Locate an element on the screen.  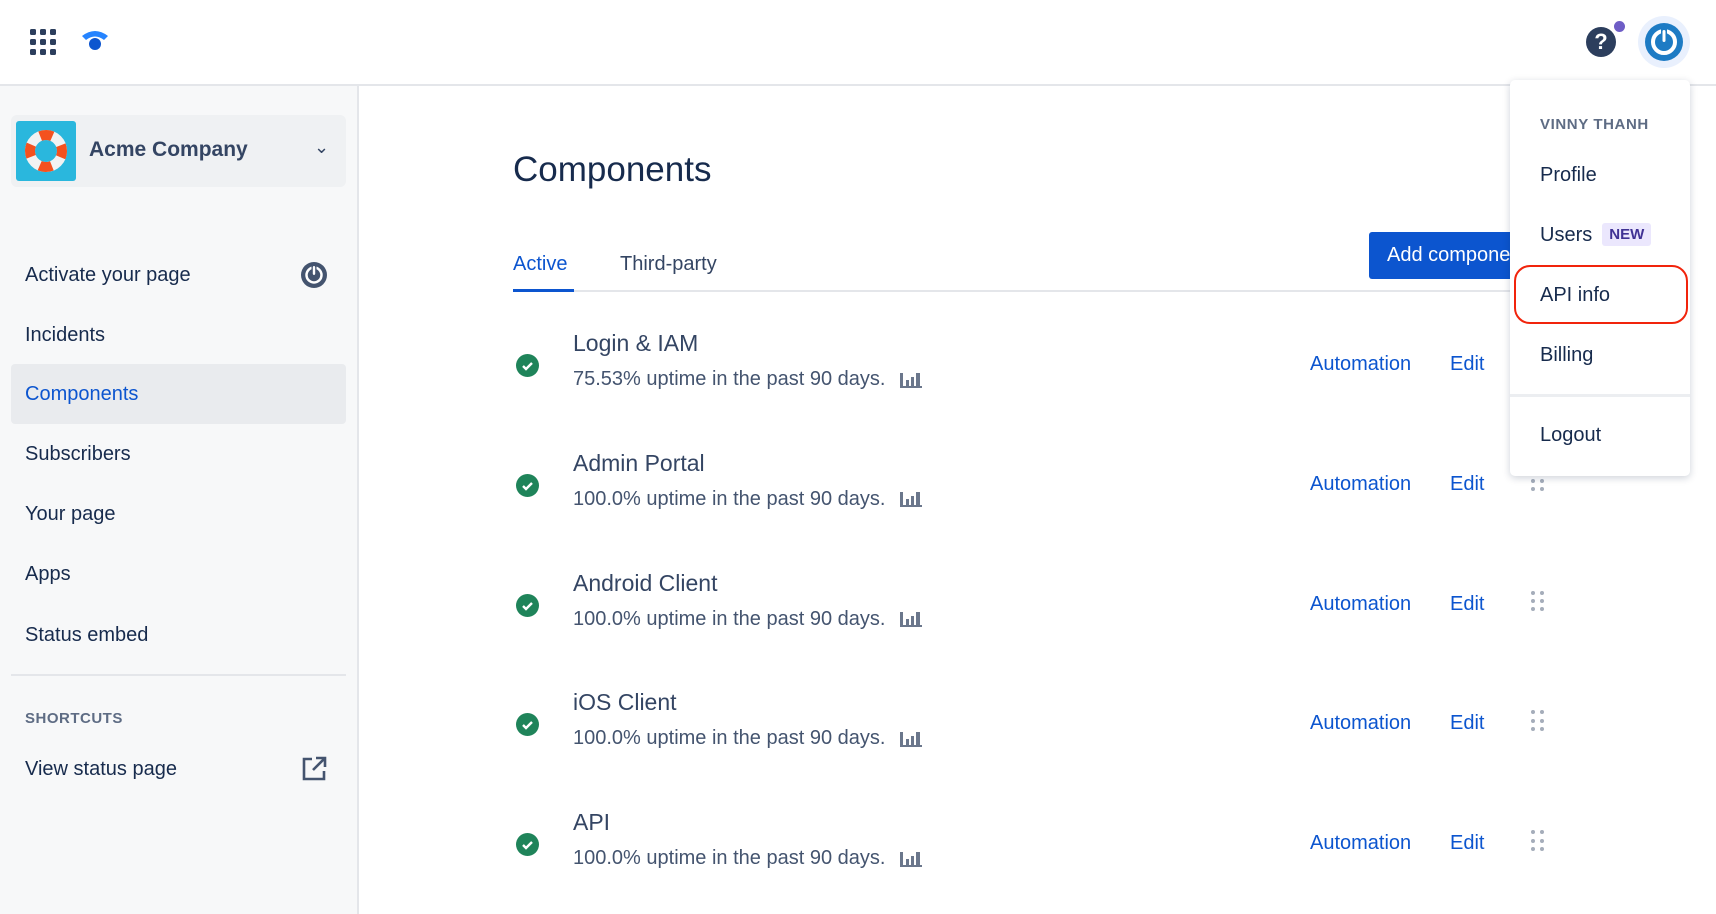
company-logo is located at coordinates (46, 151).